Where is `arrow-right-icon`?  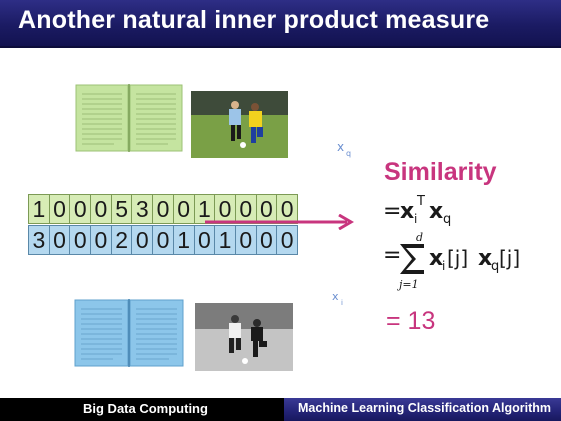 arrow-right-icon is located at coordinates (279, 222).